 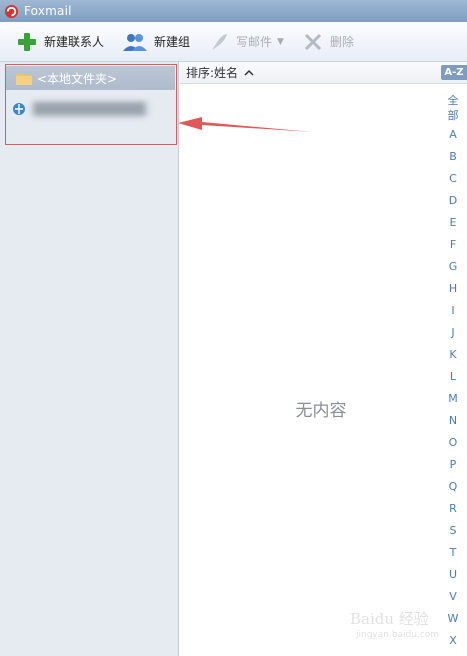 What do you see at coordinates (19, 109) in the screenshot?
I see `account-globe-icon` at bounding box center [19, 109].